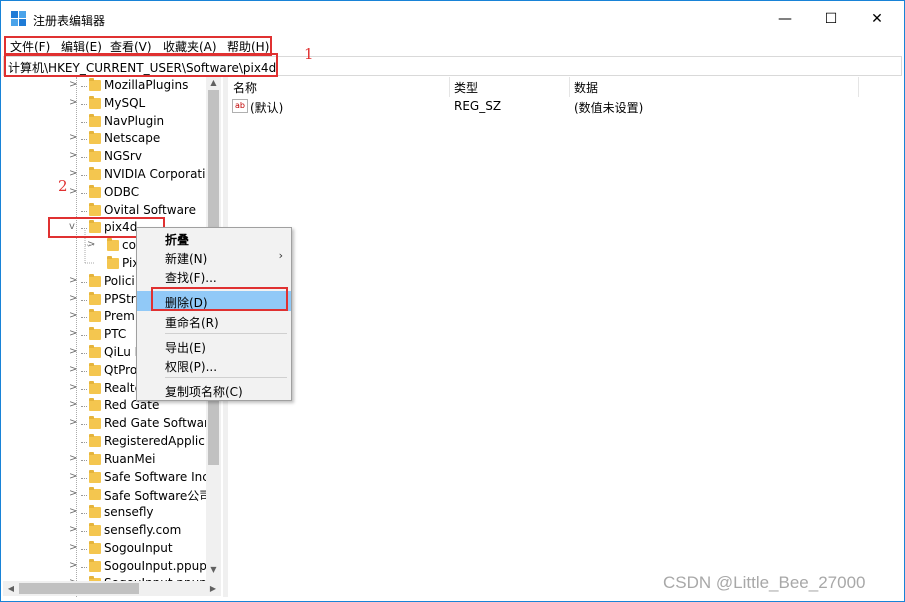 The width and height of the screenshot is (905, 602). I want to click on tree-item-label: MySQL, so click(125, 102).